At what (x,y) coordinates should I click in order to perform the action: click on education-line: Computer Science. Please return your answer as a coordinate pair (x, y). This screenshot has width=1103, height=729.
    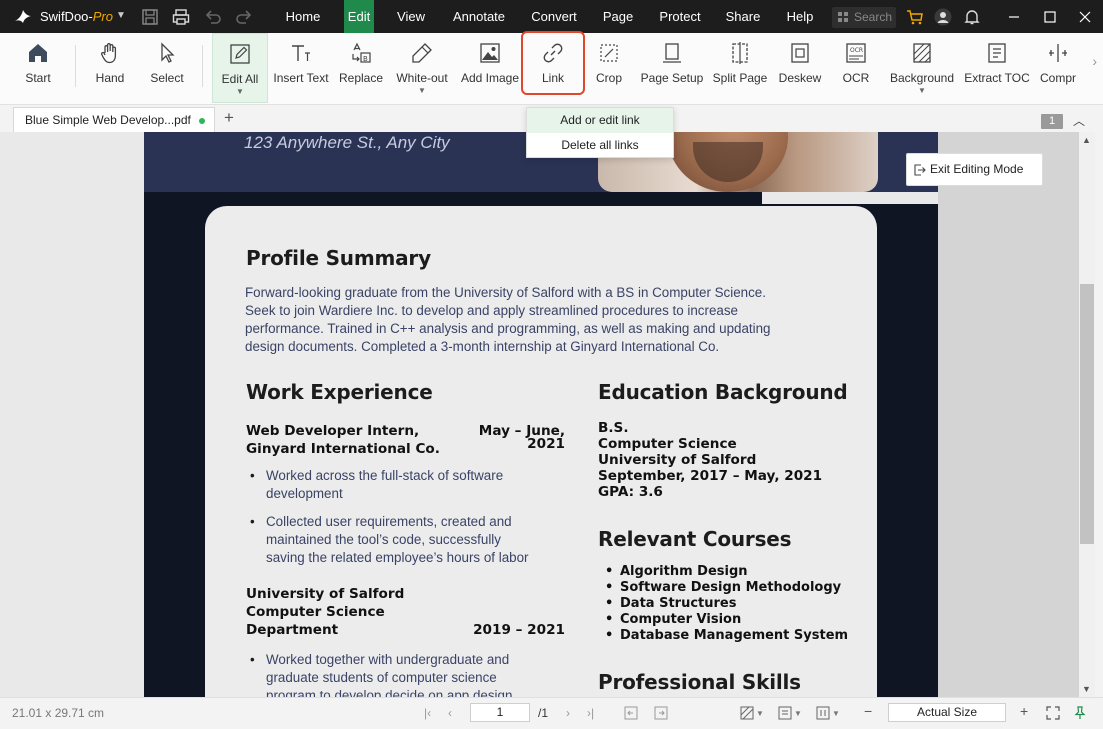
    Looking at the image, I should click on (667, 444).